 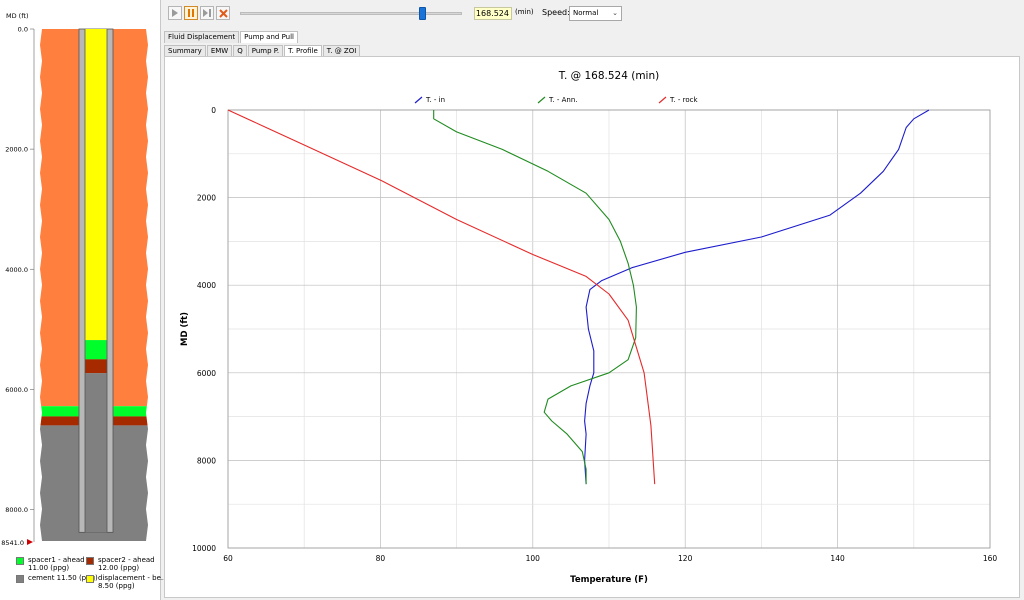 What do you see at coordinates (202, 37) in the screenshot?
I see `tab-fluid-displacement: Fluid Displacement` at bounding box center [202, 37].